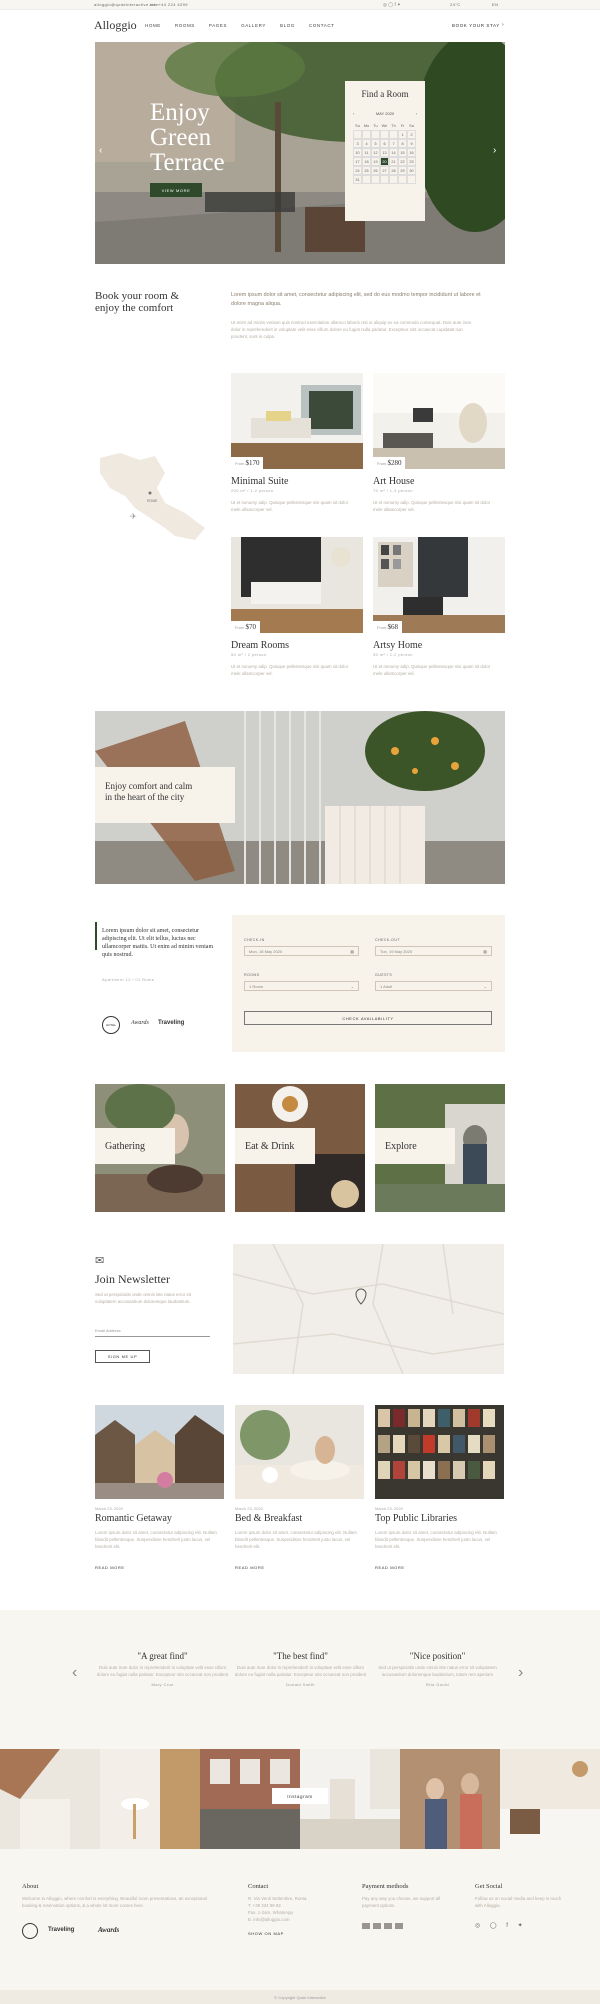  Describe the element at coordinates (375, 170) in the screenshot. I see `calendar-day: 26` at that location.